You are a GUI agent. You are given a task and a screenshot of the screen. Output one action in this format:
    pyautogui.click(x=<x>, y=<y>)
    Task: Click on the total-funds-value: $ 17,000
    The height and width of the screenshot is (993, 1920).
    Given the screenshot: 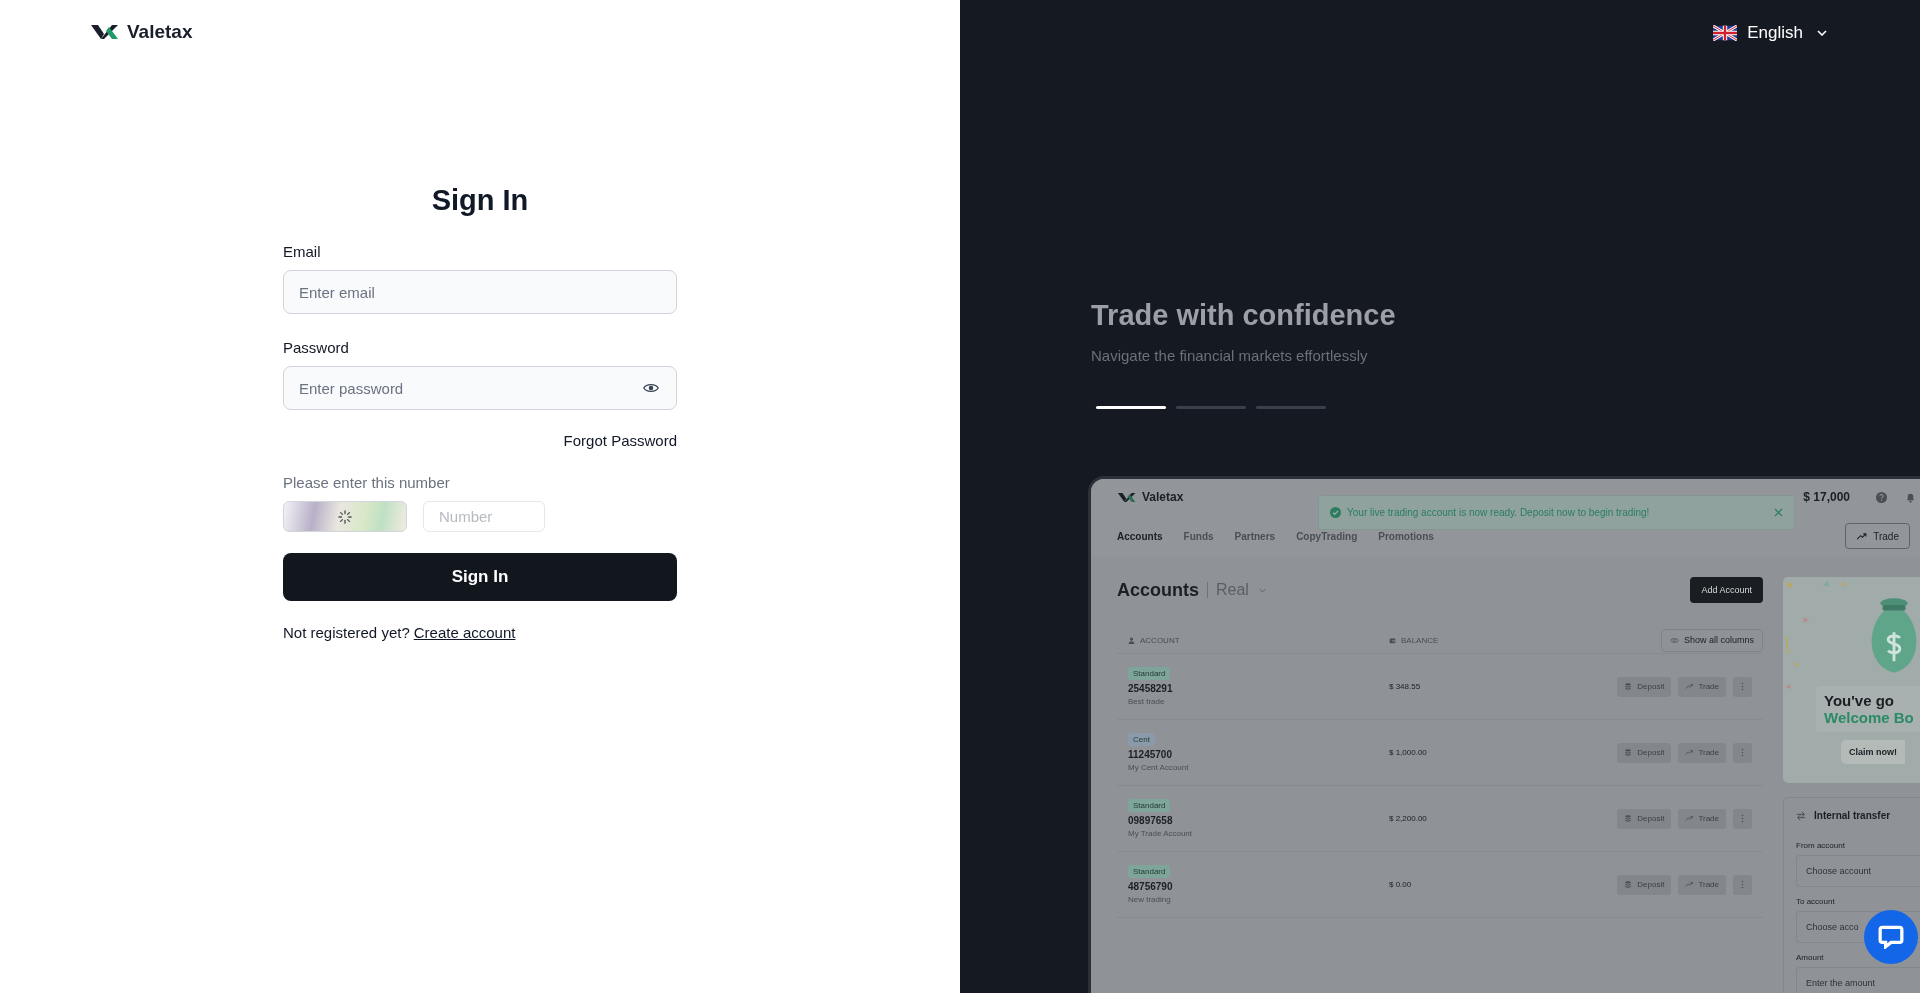 What is the action you would take?
    pyautogui.click(x=1826, y=497)
    